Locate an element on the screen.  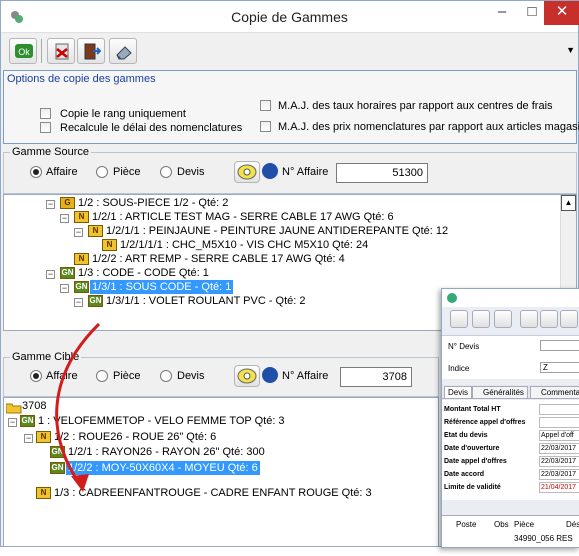
cible-tree-root: 3708 is located at coordinates (34, 406).